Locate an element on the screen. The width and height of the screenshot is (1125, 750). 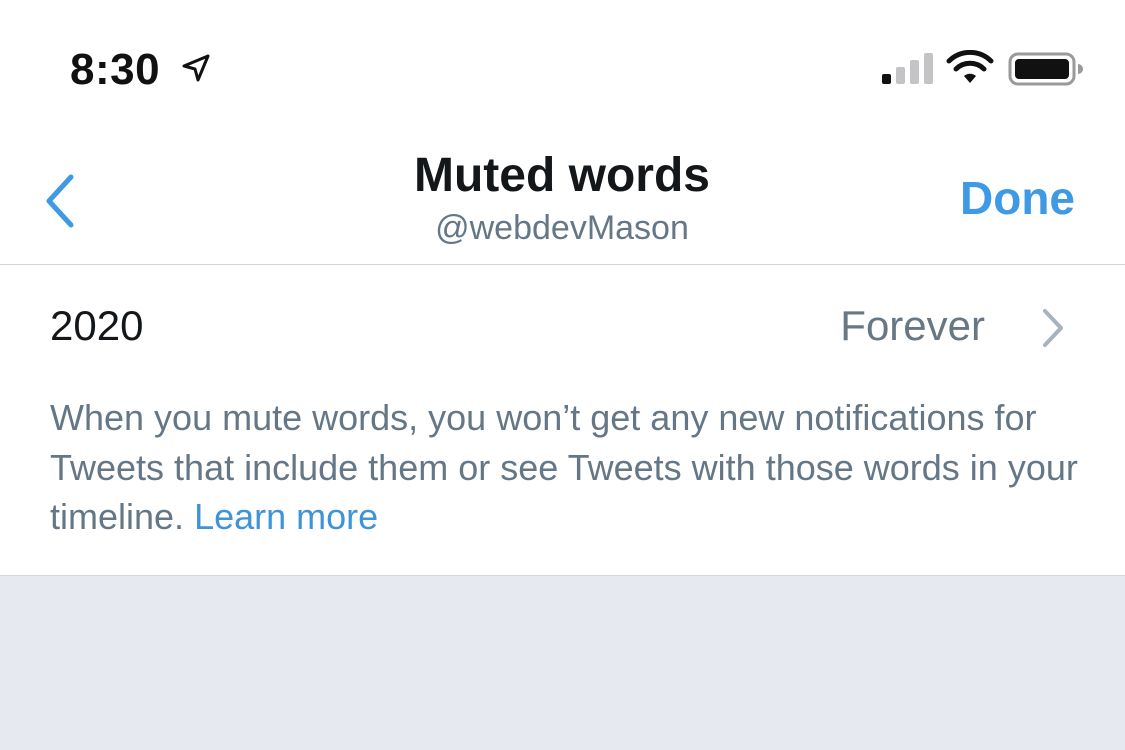
header-title-group: Muted words @webdevMason is located at coordinates (562, 198).